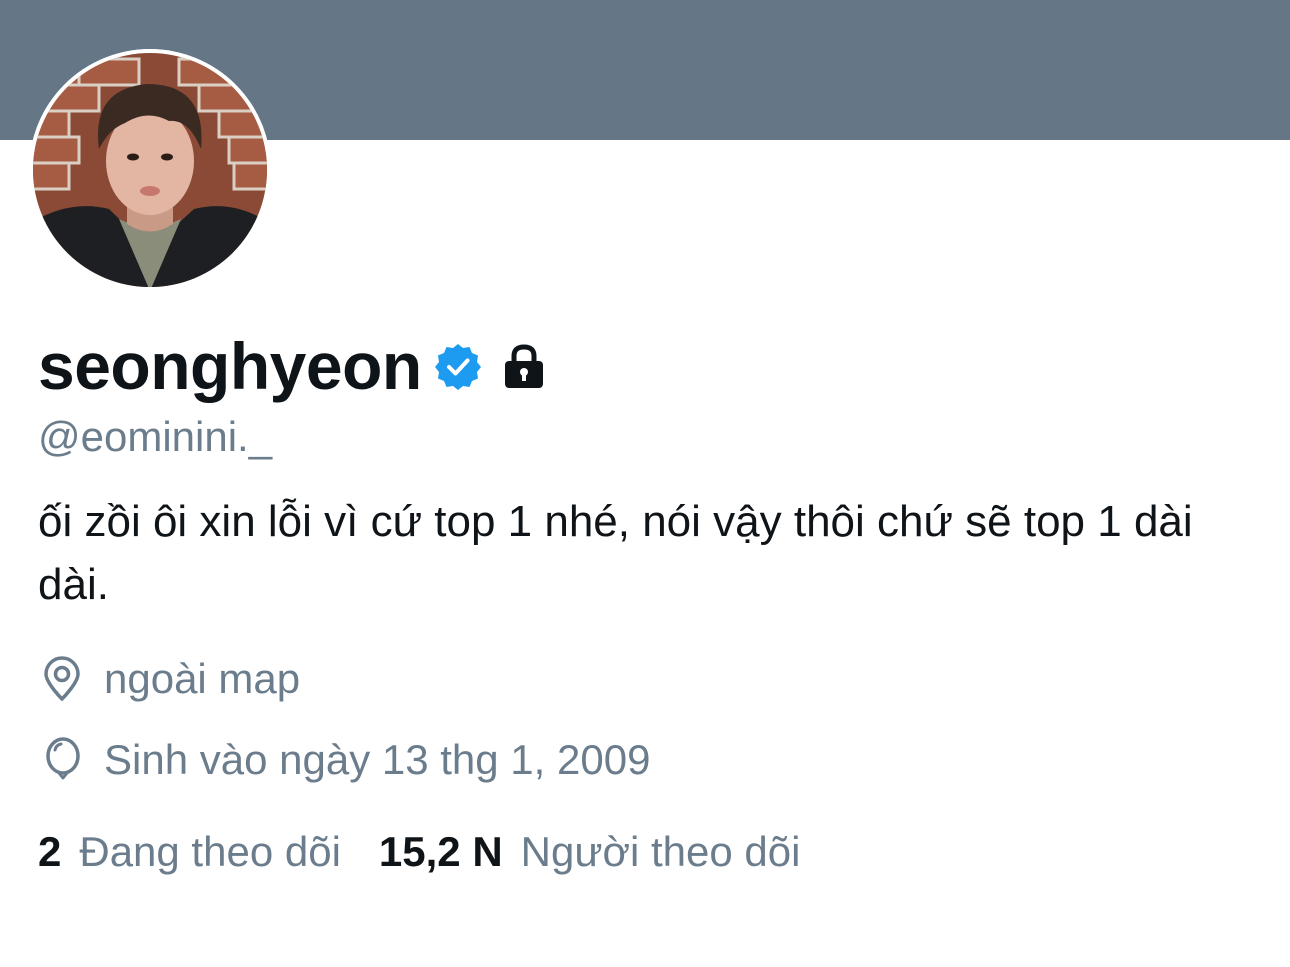  I want to click on lock-icon, so click(524, 366).